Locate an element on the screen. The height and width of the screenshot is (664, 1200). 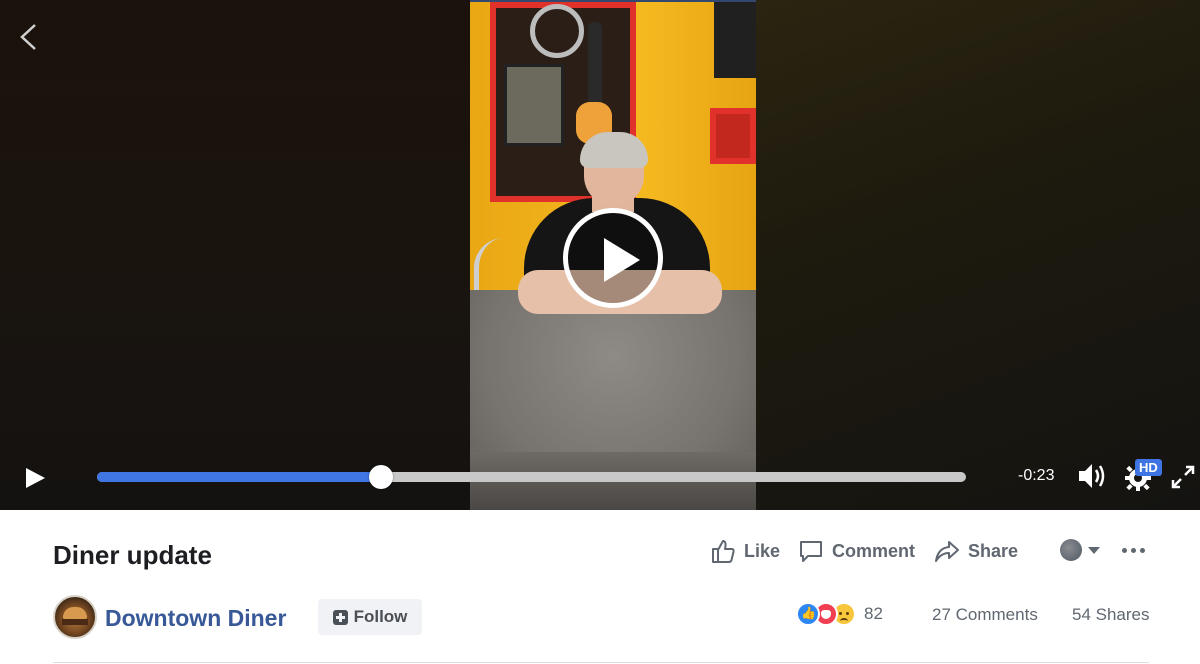
progress-bar is located at coordinates (531, 477).